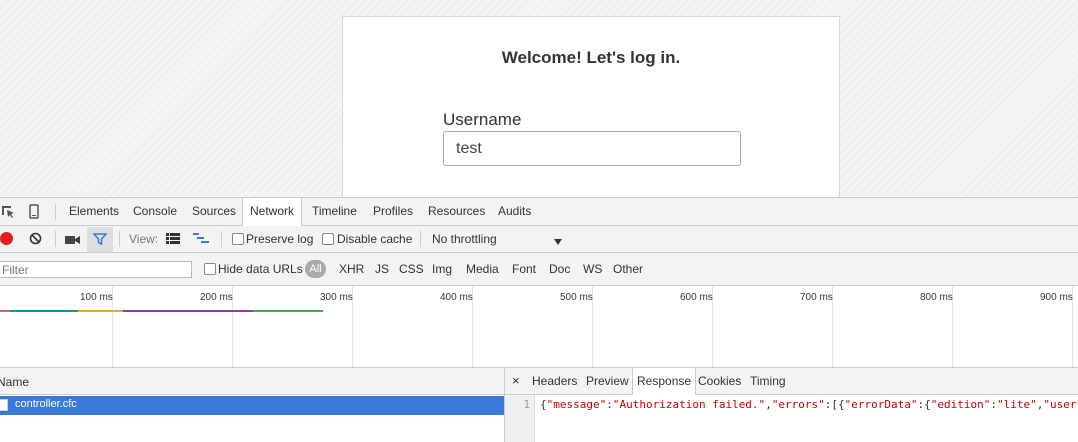 This screenshot has height=442, width=1078. What do you see at coordinates (1056, 297) in the screenshot?
I see `timeline-tick-label: 900 ms` at bounding box center [1056, 297].